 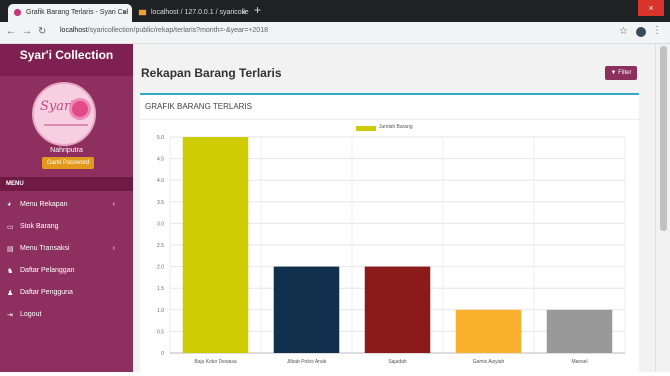 I want to click on x-tick-label: Sajadah, so click(x=397, y=362).